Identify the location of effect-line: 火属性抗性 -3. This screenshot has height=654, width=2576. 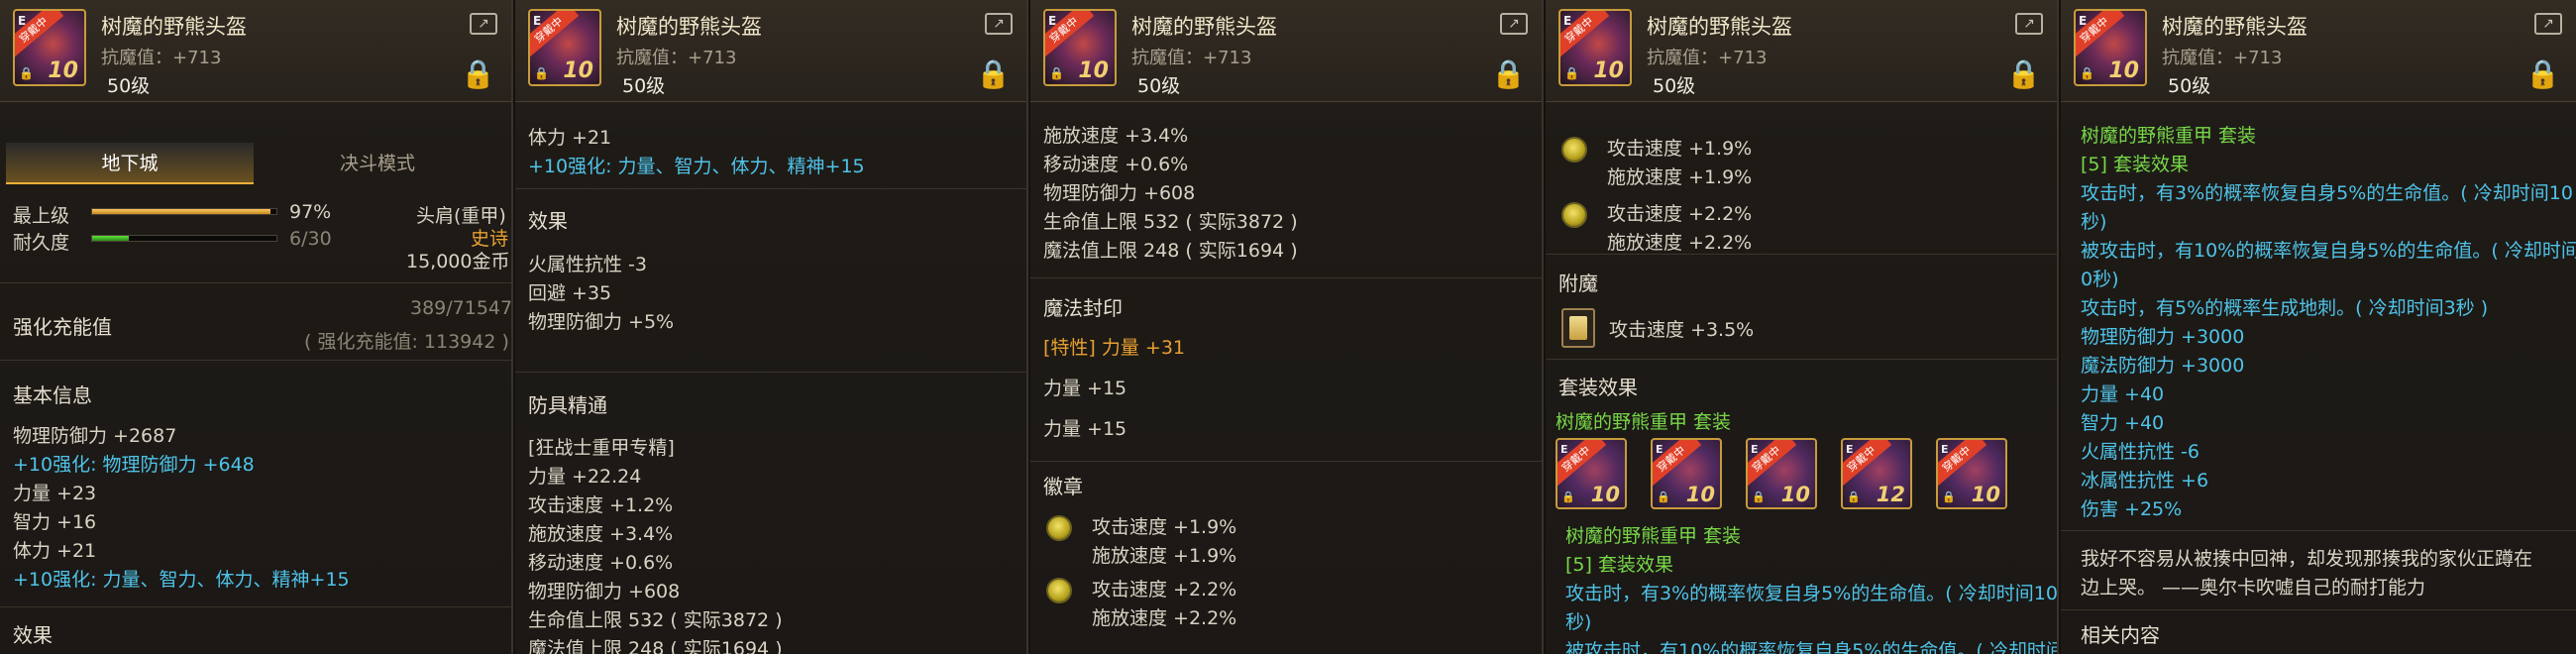
(587, 264).